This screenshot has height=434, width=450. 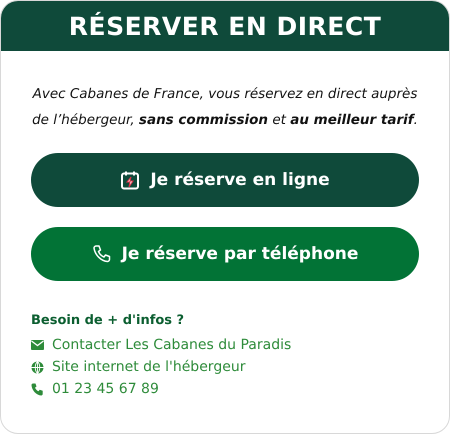 What do you see at coordinates (225, 254) in the screenshot?
I see `book-phone-button: Je réserve par téléphone` at bounding box center [225, 254].